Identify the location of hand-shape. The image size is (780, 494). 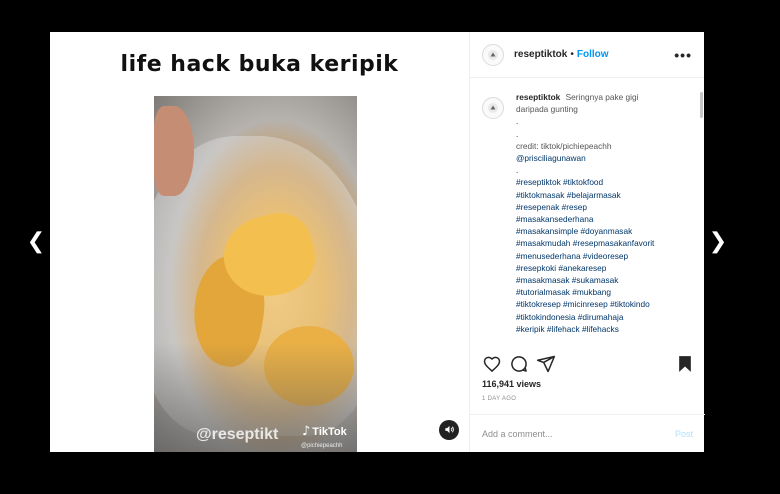
(174, 151).